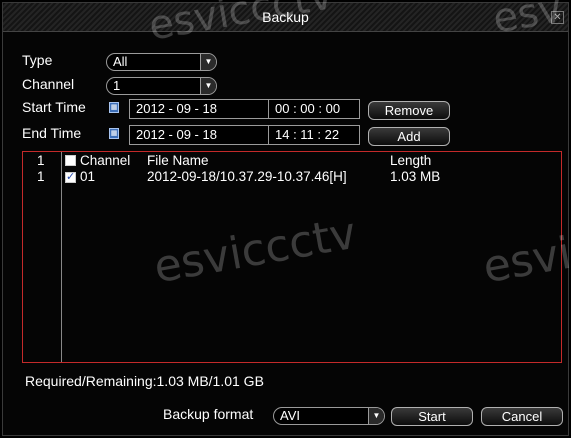 This screenshot has height=438, width=571. Describe the element at coordinates (292, 160) in the screenshot. I see `list-header: 1 Channel File Name Length` at that location.